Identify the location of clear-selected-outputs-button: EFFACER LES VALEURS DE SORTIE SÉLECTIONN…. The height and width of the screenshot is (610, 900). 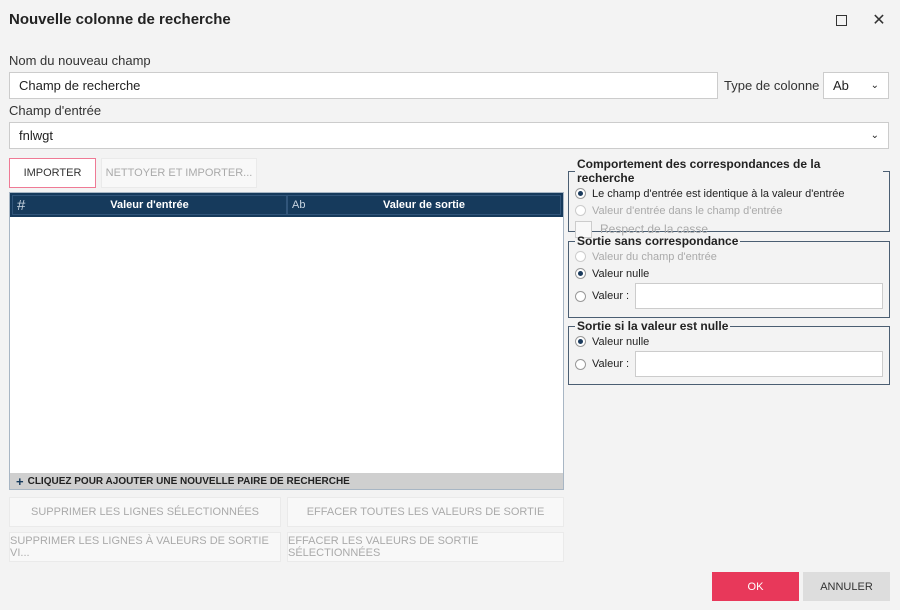
(425, 547).